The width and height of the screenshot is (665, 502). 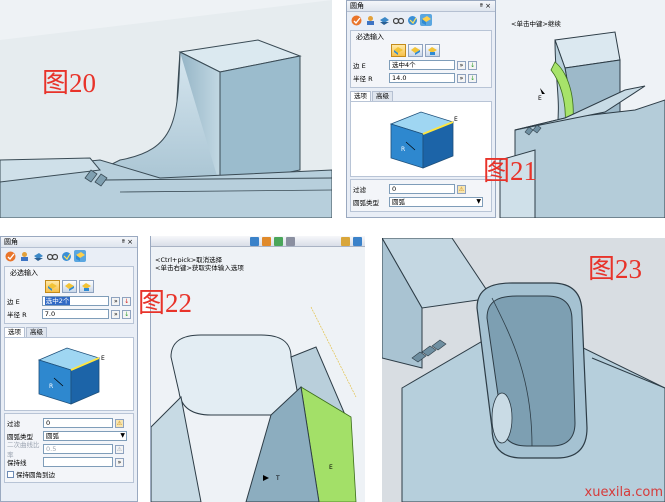 I want to click on edge-label: 边 E, so click(x=13, y=302).